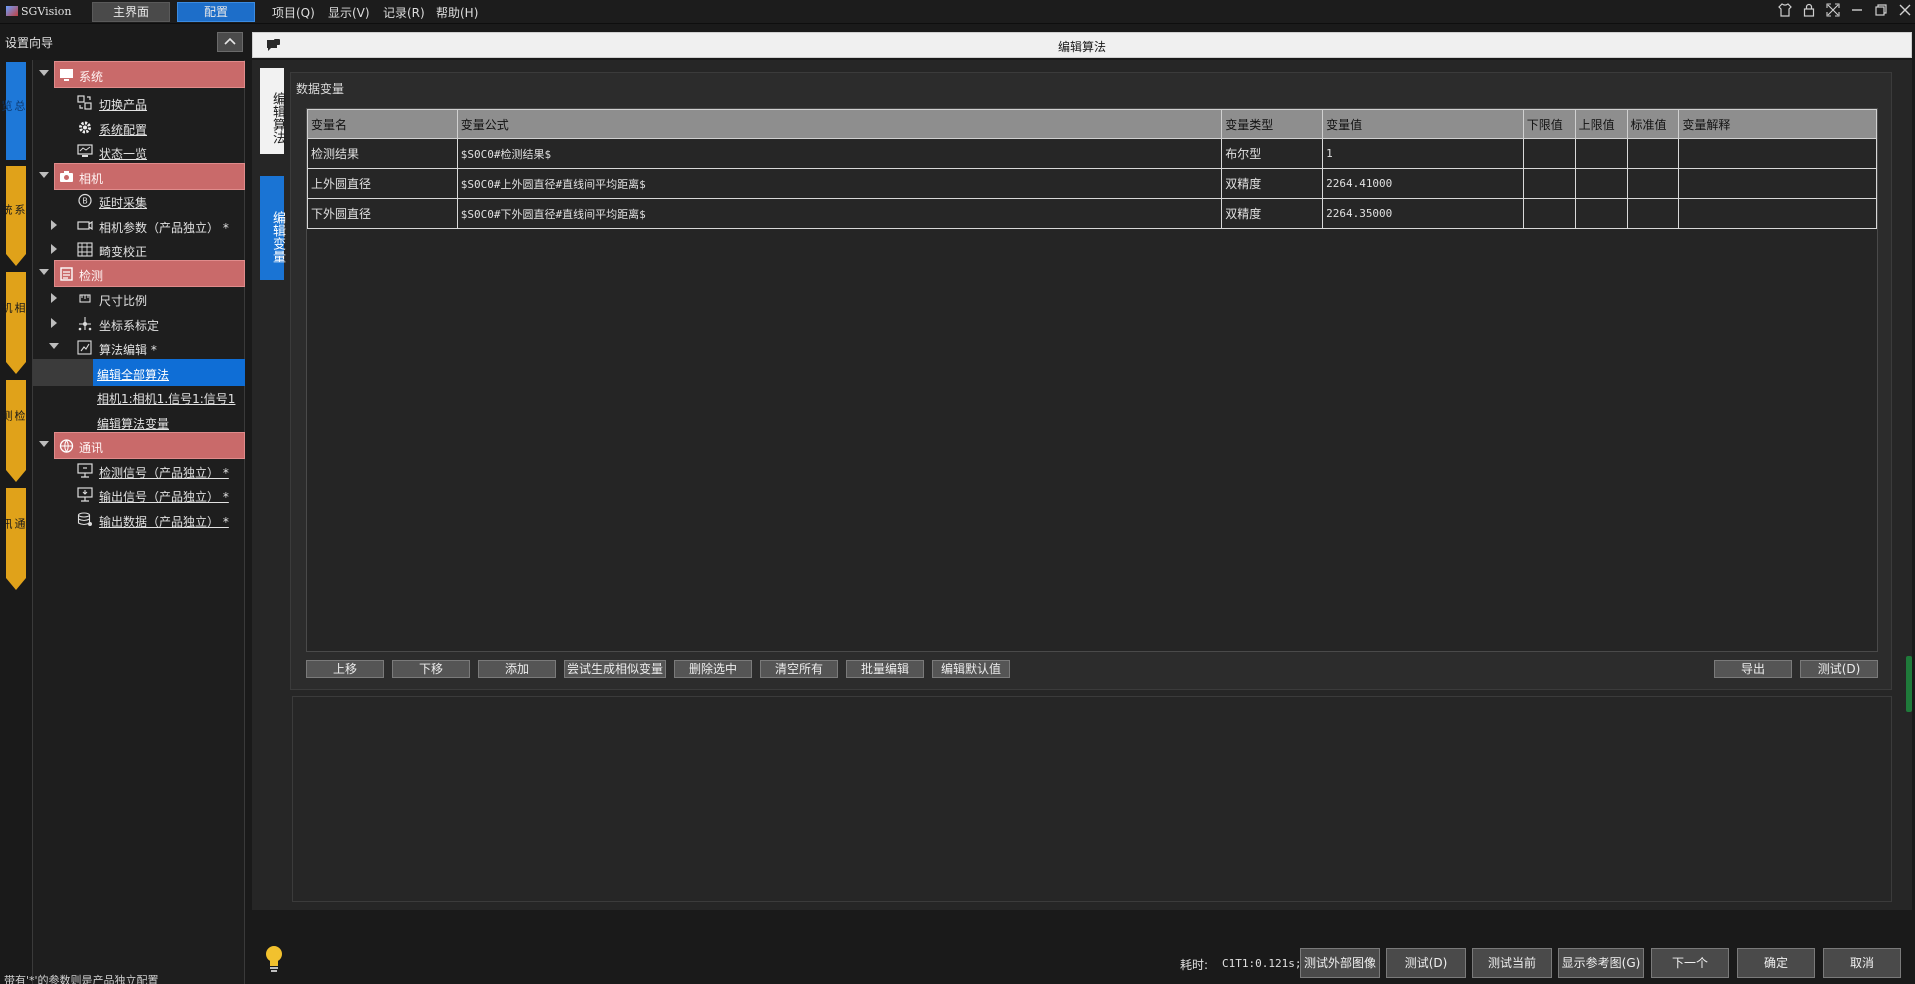 The height and width of the screenshot is (984, 1915). I want to click on menu-display: 显示(V), so click(349, 12).